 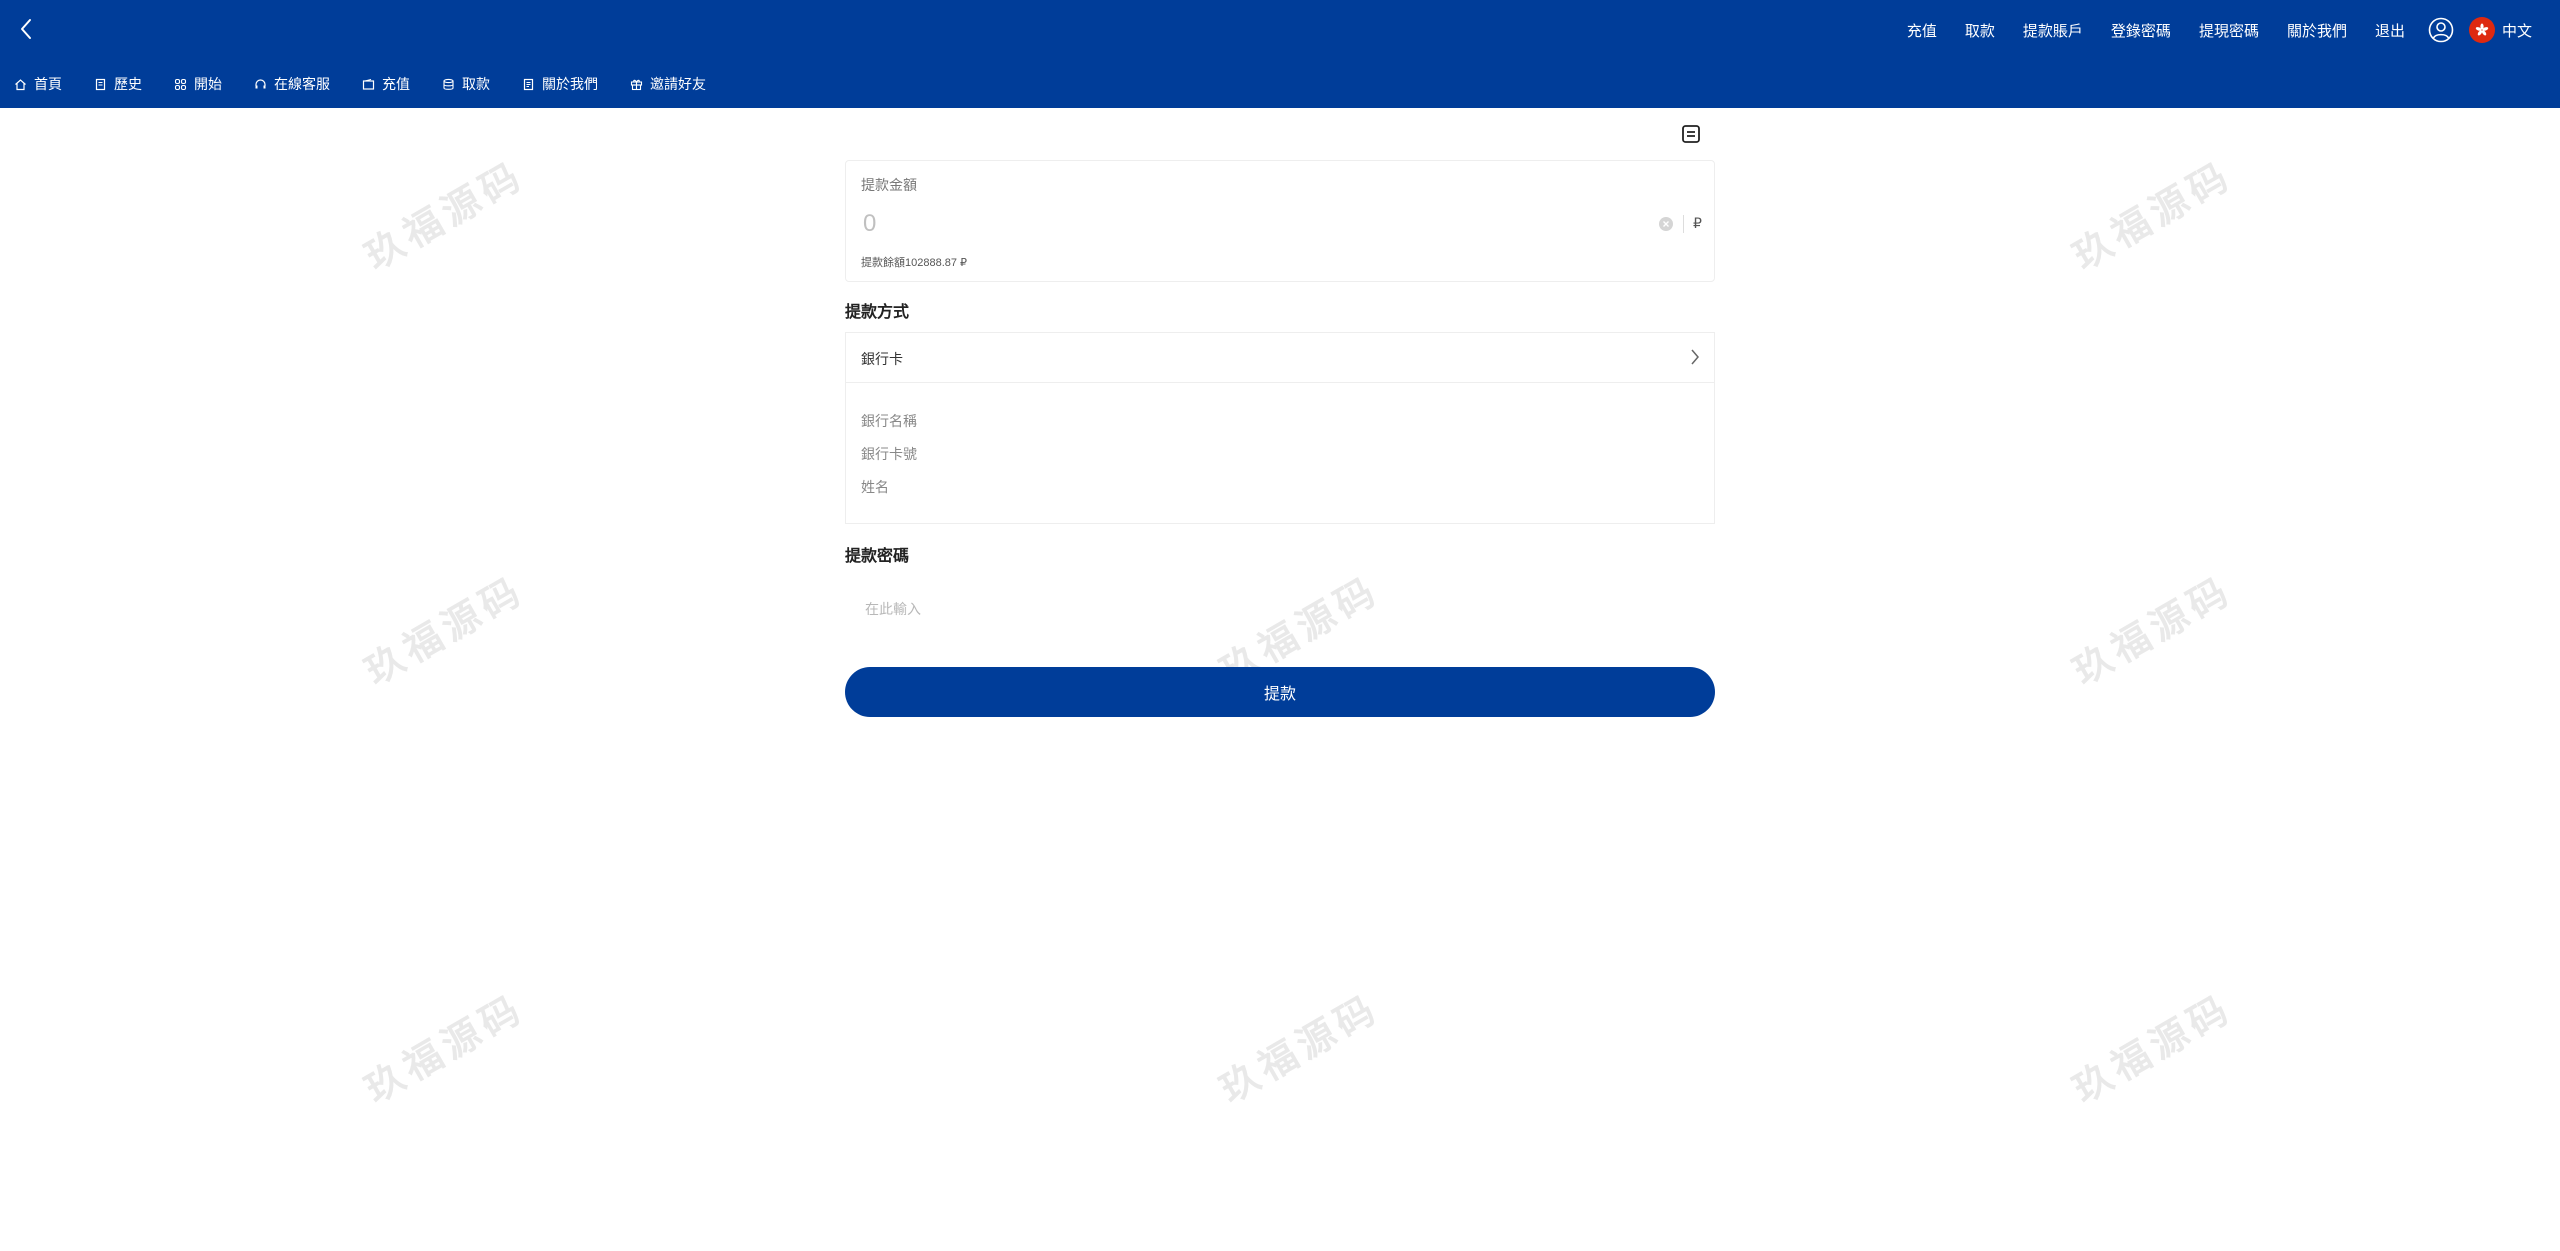 I want to click on withdraw-submit-button: 提款, so click(x=1280, y=692).